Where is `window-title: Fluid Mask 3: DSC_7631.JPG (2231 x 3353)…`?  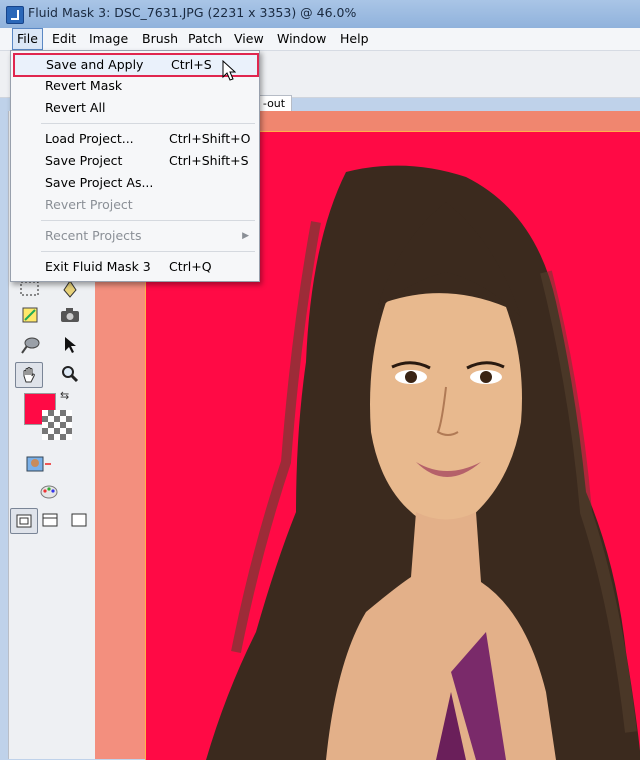 window-title: Fluid Mask 3: DSC_7631.JPG (2231 x 3353)… is located at coordinates (192, 12).